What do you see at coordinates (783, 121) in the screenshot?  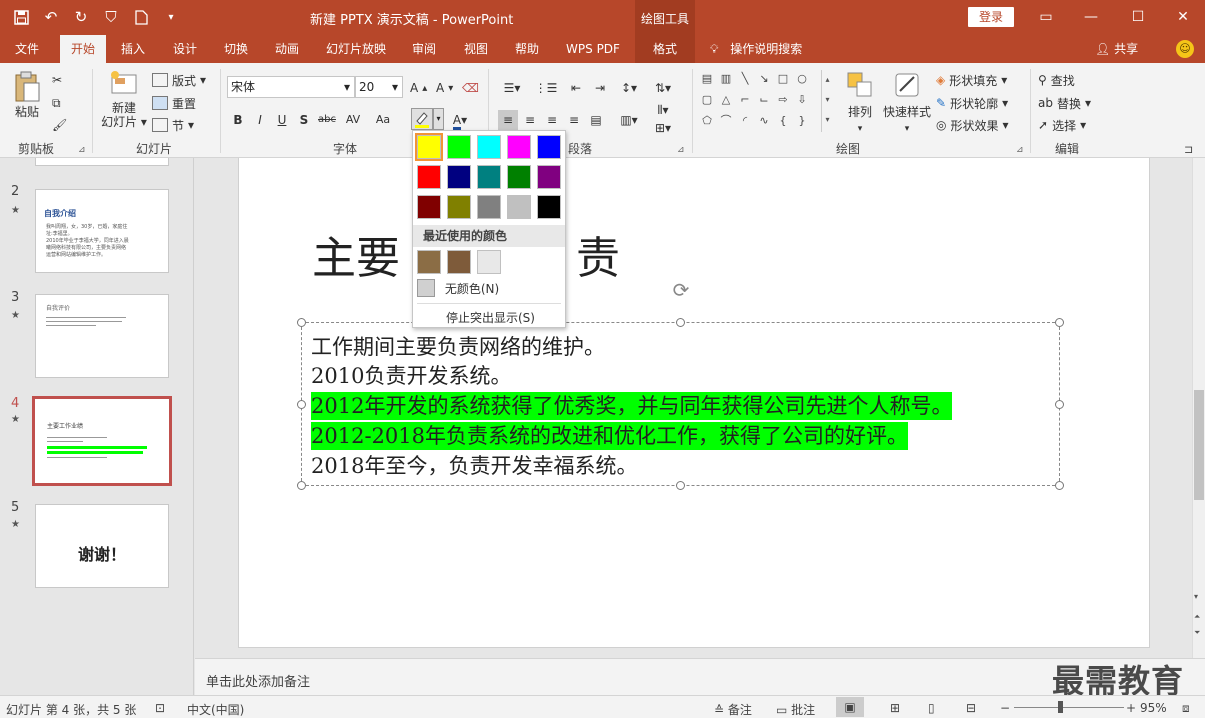 I see `left-brace-shape-icon: {` at bounding box center [783, 121].